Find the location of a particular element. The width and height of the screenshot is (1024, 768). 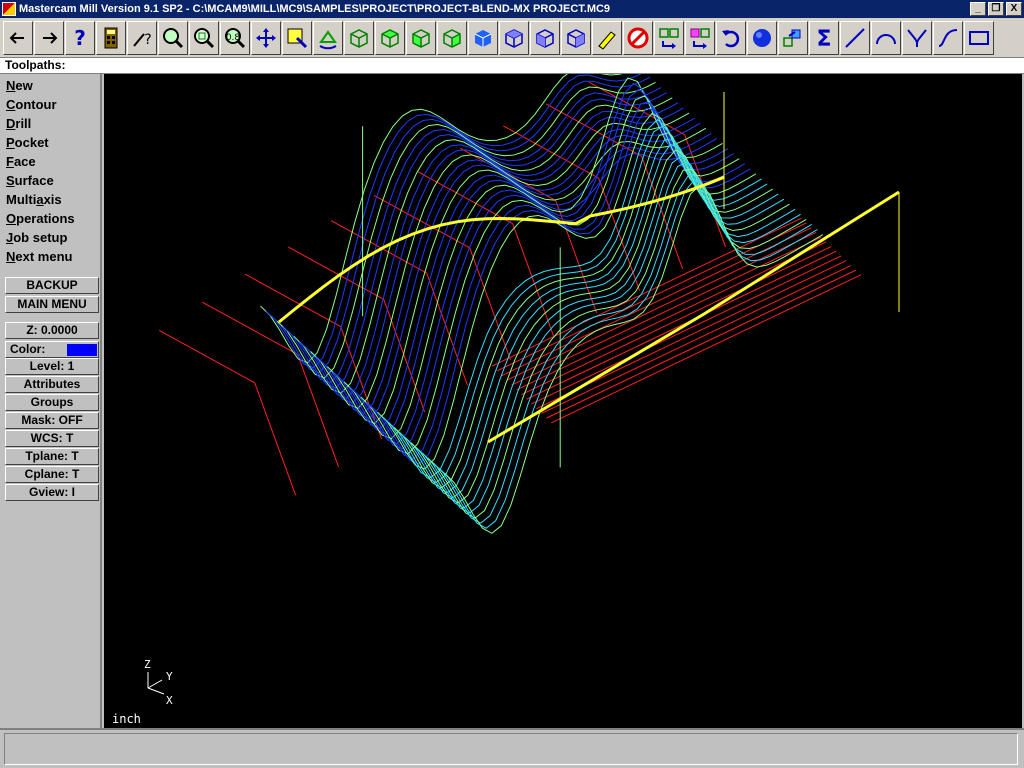

z-depth-button: Z: 0.0000 is located at coordinates (52, 330).